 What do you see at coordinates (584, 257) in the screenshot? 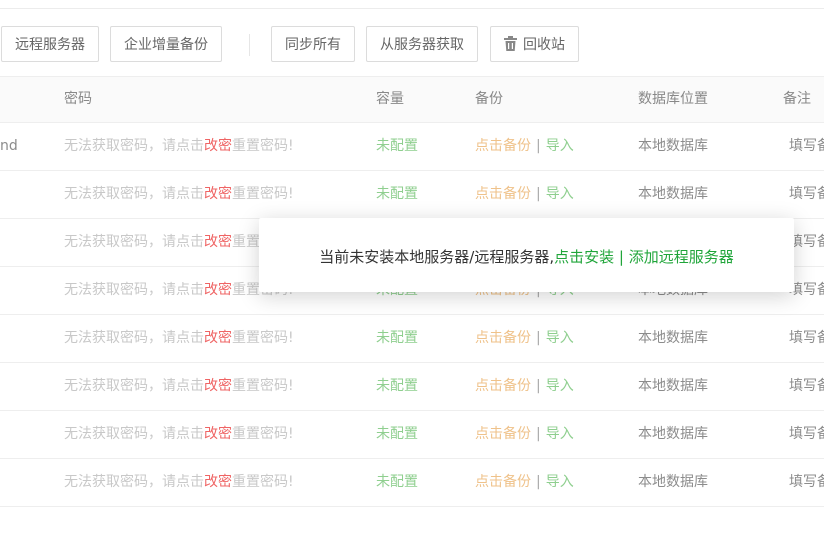
I see `install-link: 点击安装` at bounding box center [584, 257].